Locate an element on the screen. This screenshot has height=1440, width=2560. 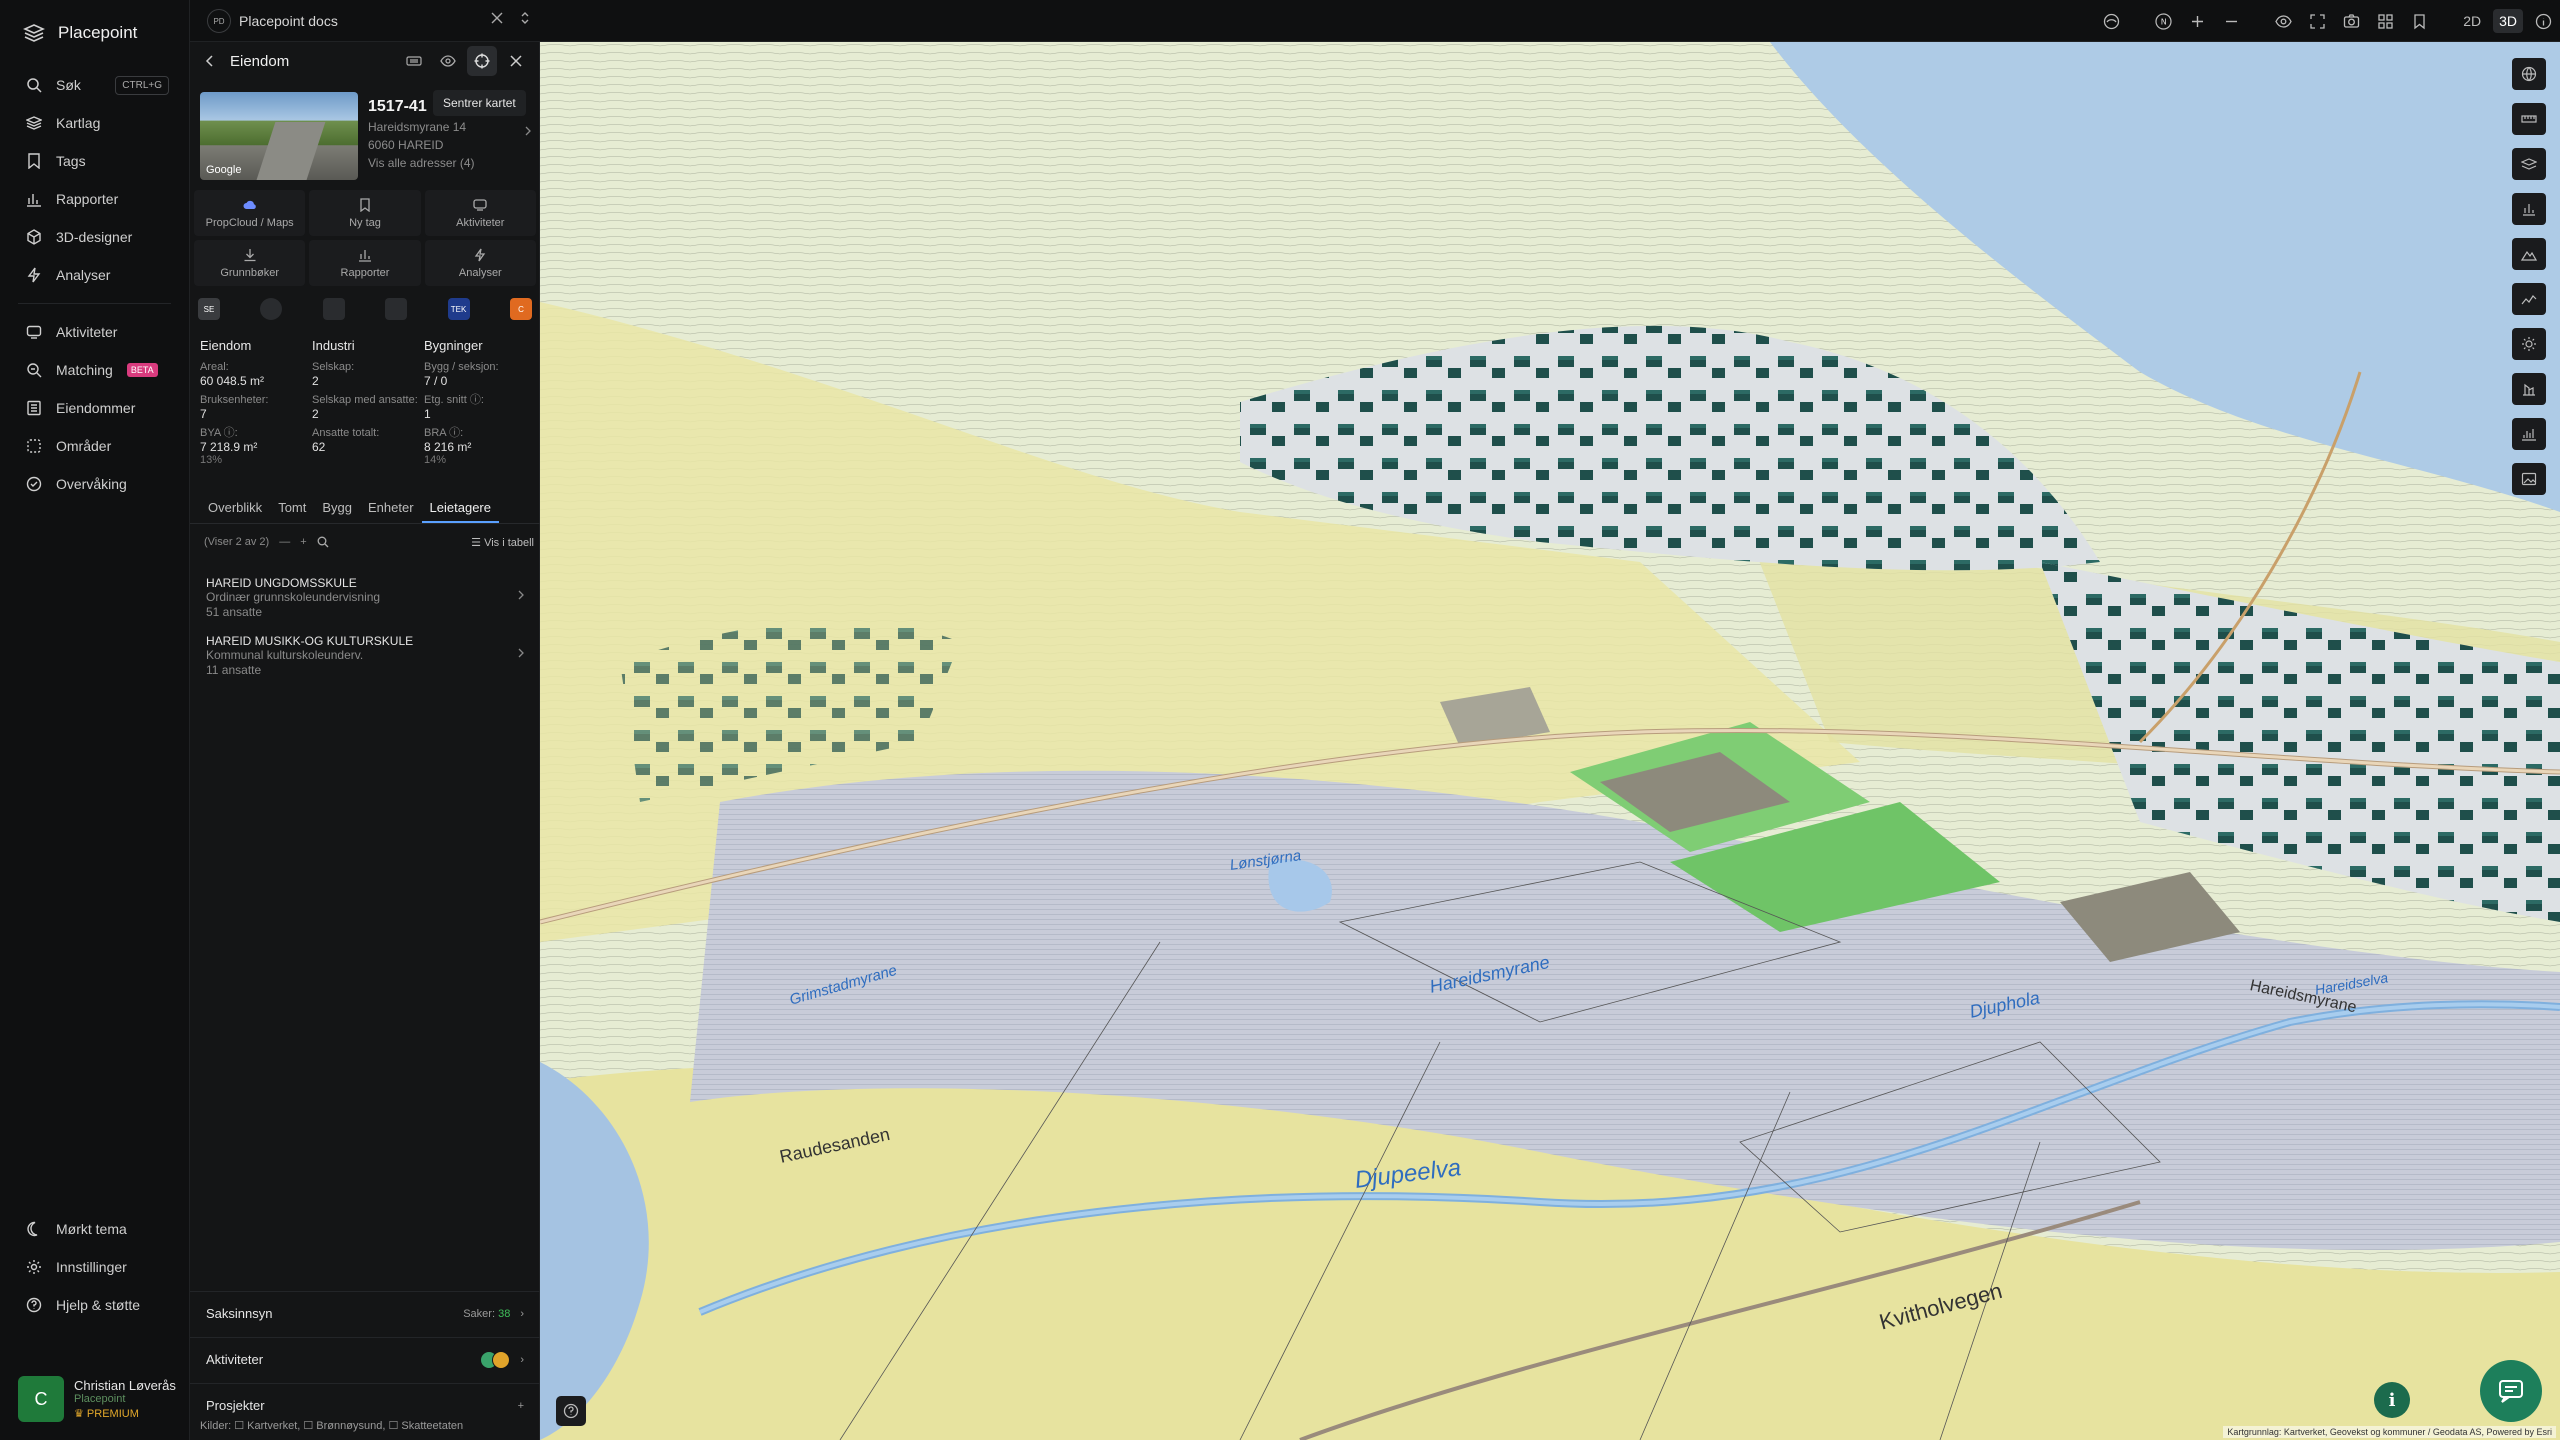
nav-3d-designer: 3D-designer is located at coordinates (94, 237).